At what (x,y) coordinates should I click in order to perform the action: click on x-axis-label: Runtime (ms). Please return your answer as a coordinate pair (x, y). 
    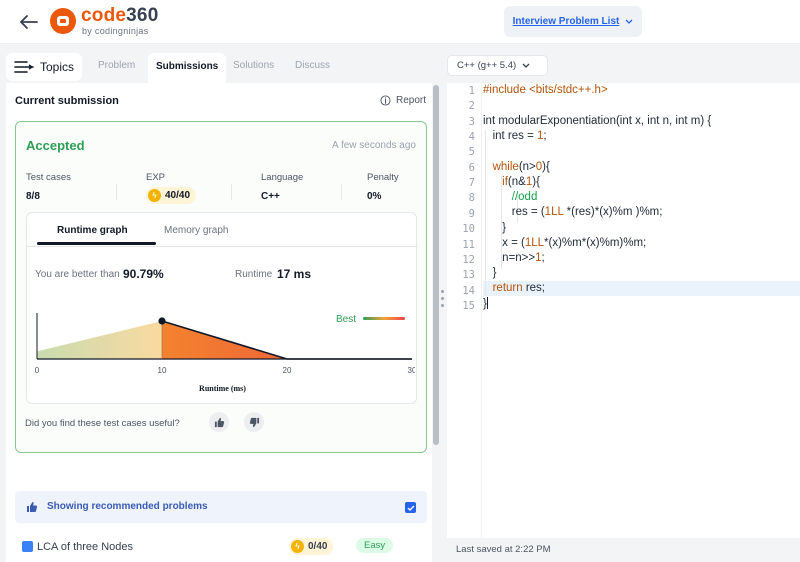
    Looking at the image, I should click on (222, 388).